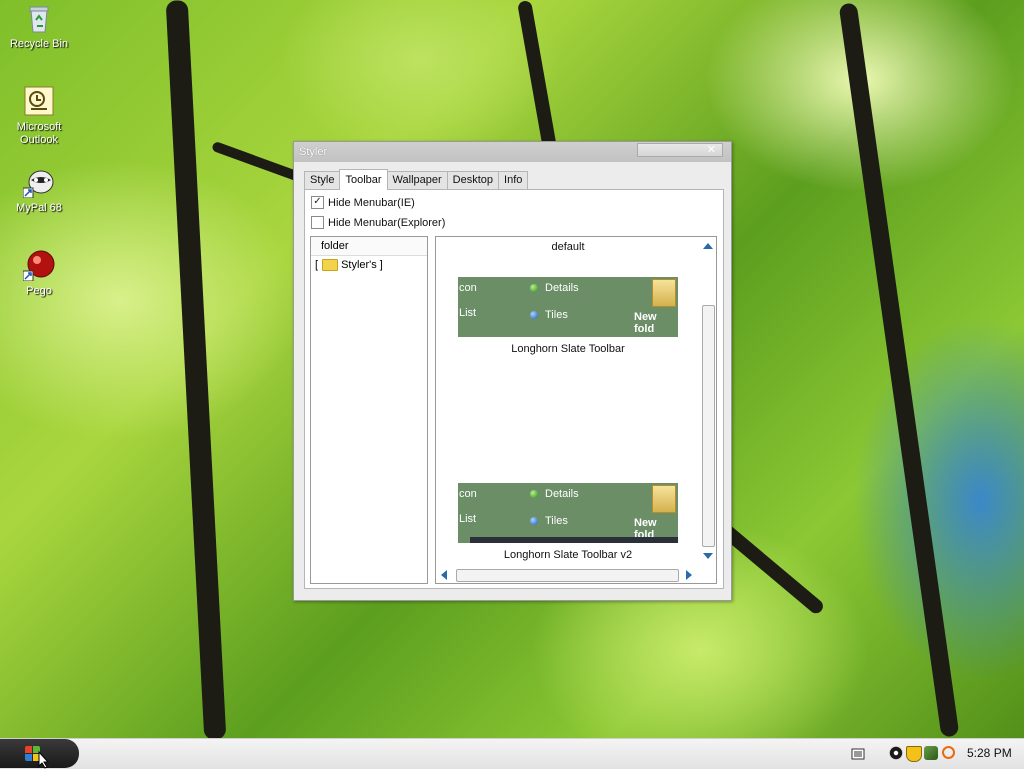  I want to click on shield-icon, so click(914, 754).